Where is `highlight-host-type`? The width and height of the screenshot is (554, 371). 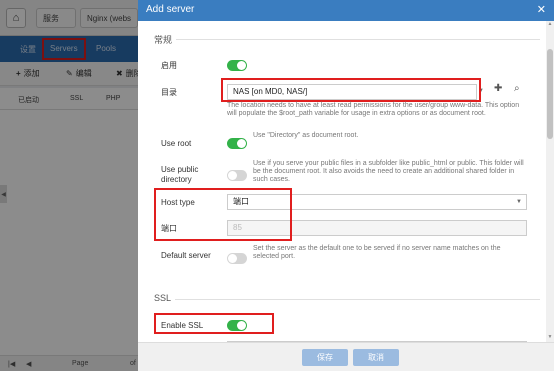
highlight-host-type is located at coordinates (223, 214).